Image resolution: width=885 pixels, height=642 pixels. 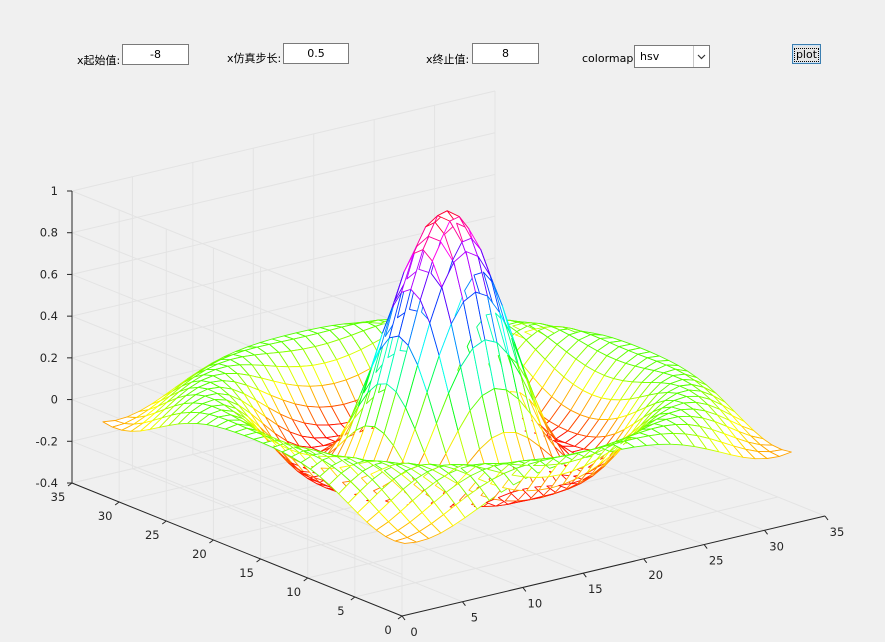 I want to click on x-tick-label: 0, so click(x=413, y=632).